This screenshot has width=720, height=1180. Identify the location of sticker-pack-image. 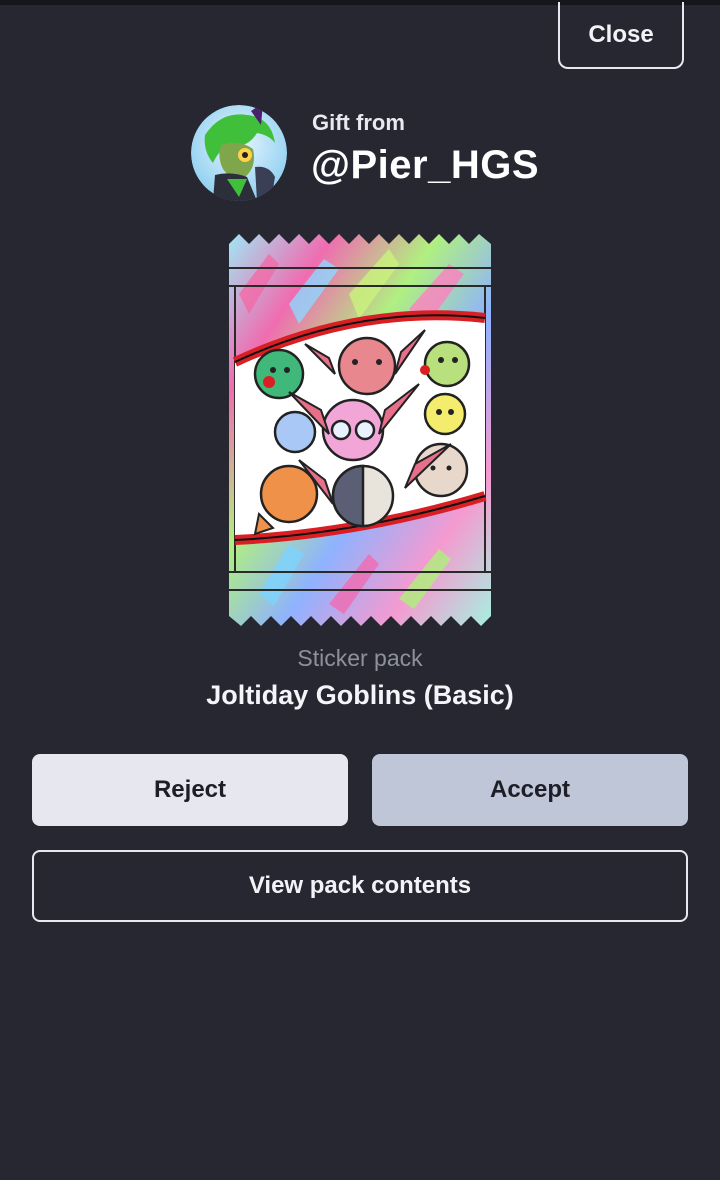
(360, 430).